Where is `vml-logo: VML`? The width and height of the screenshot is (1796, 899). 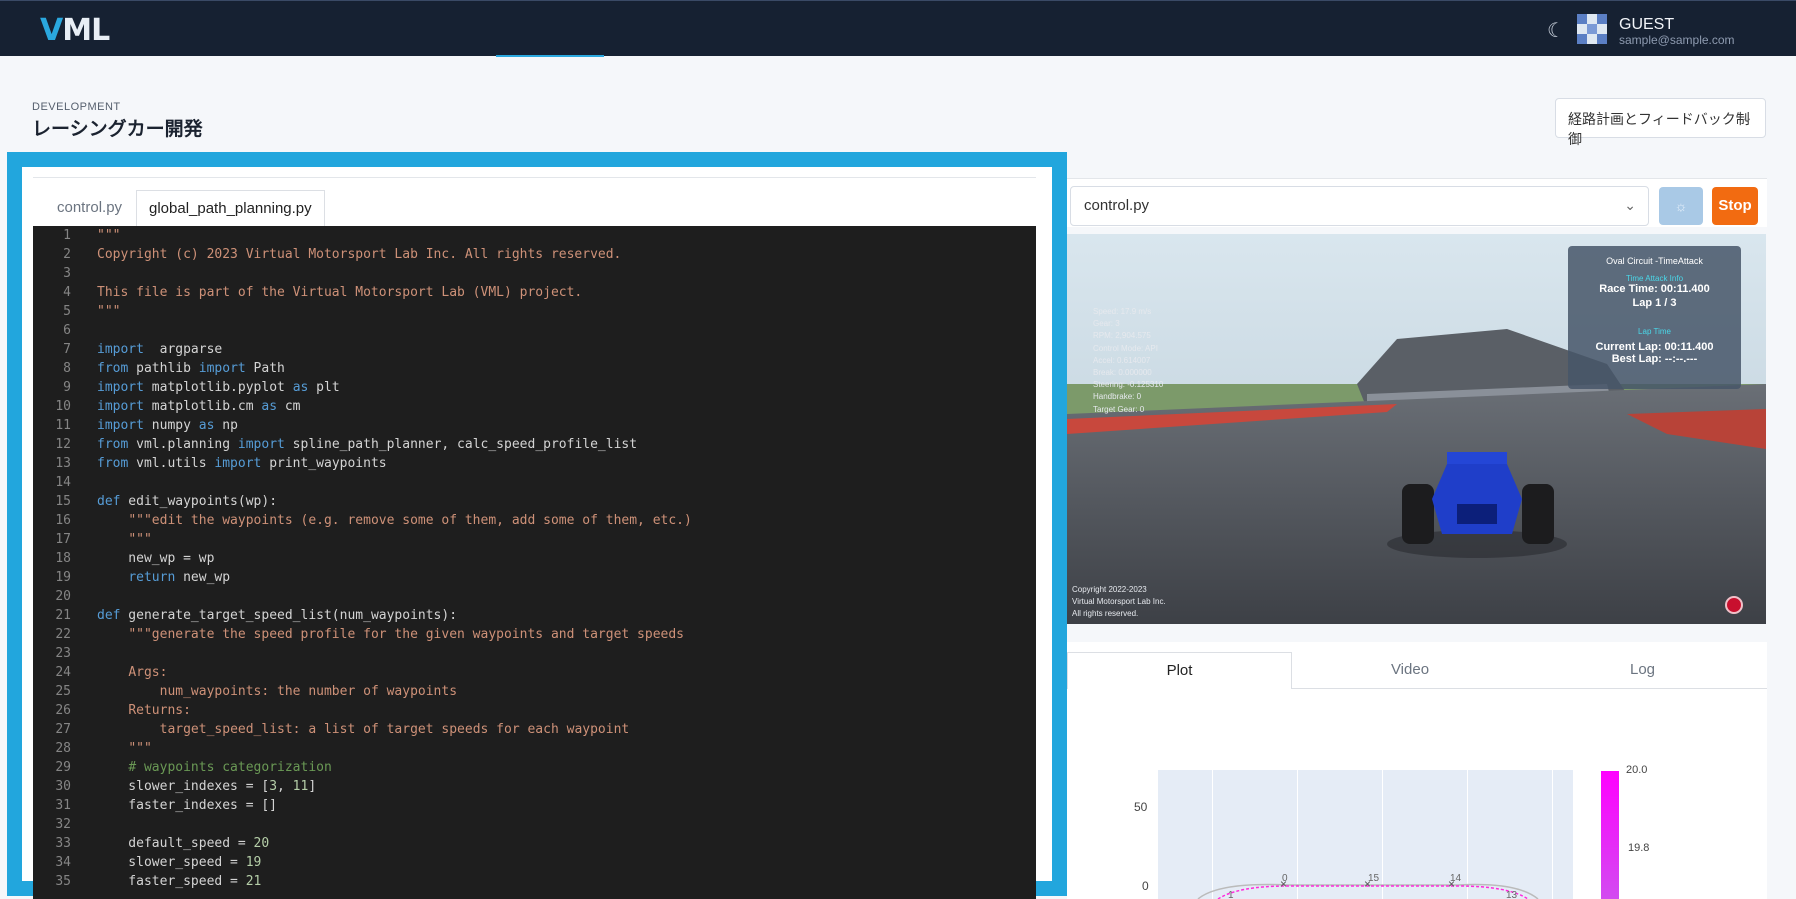
vml-logo: VML is located at coordinates (75, 30).